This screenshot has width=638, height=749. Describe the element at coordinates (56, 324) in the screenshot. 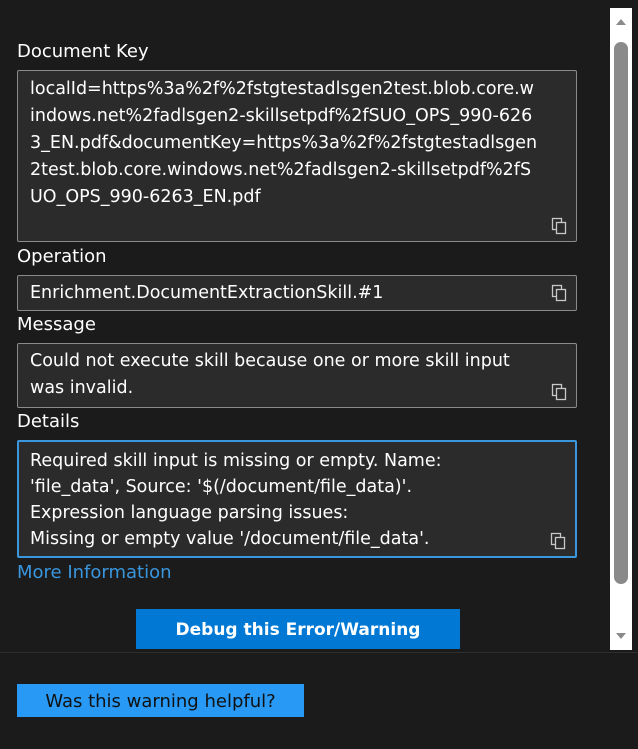

I see `message-label: Message` at that location.